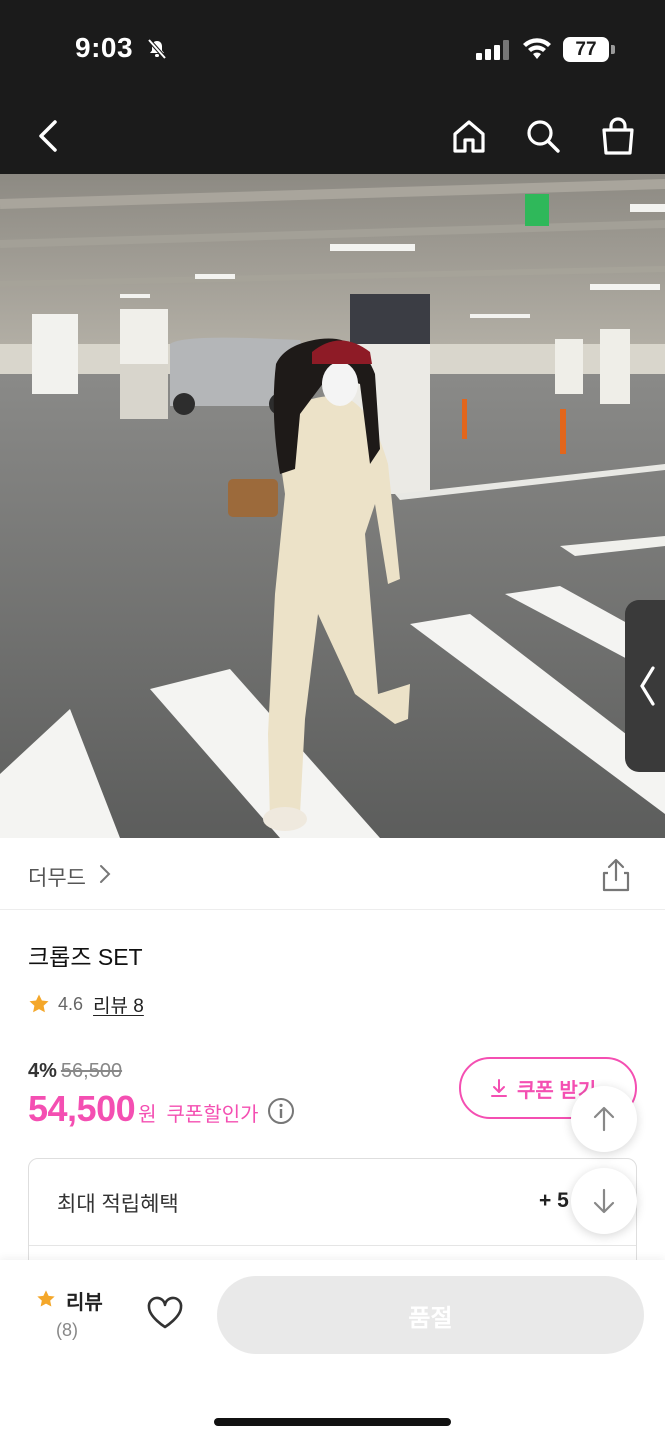 The image size is (665, 1440). What do you see at coordinates (212, 1115) in the screenshot?
I see `coupon-price-label: 쿠폰할인가` at bounding box center [212, 1115].